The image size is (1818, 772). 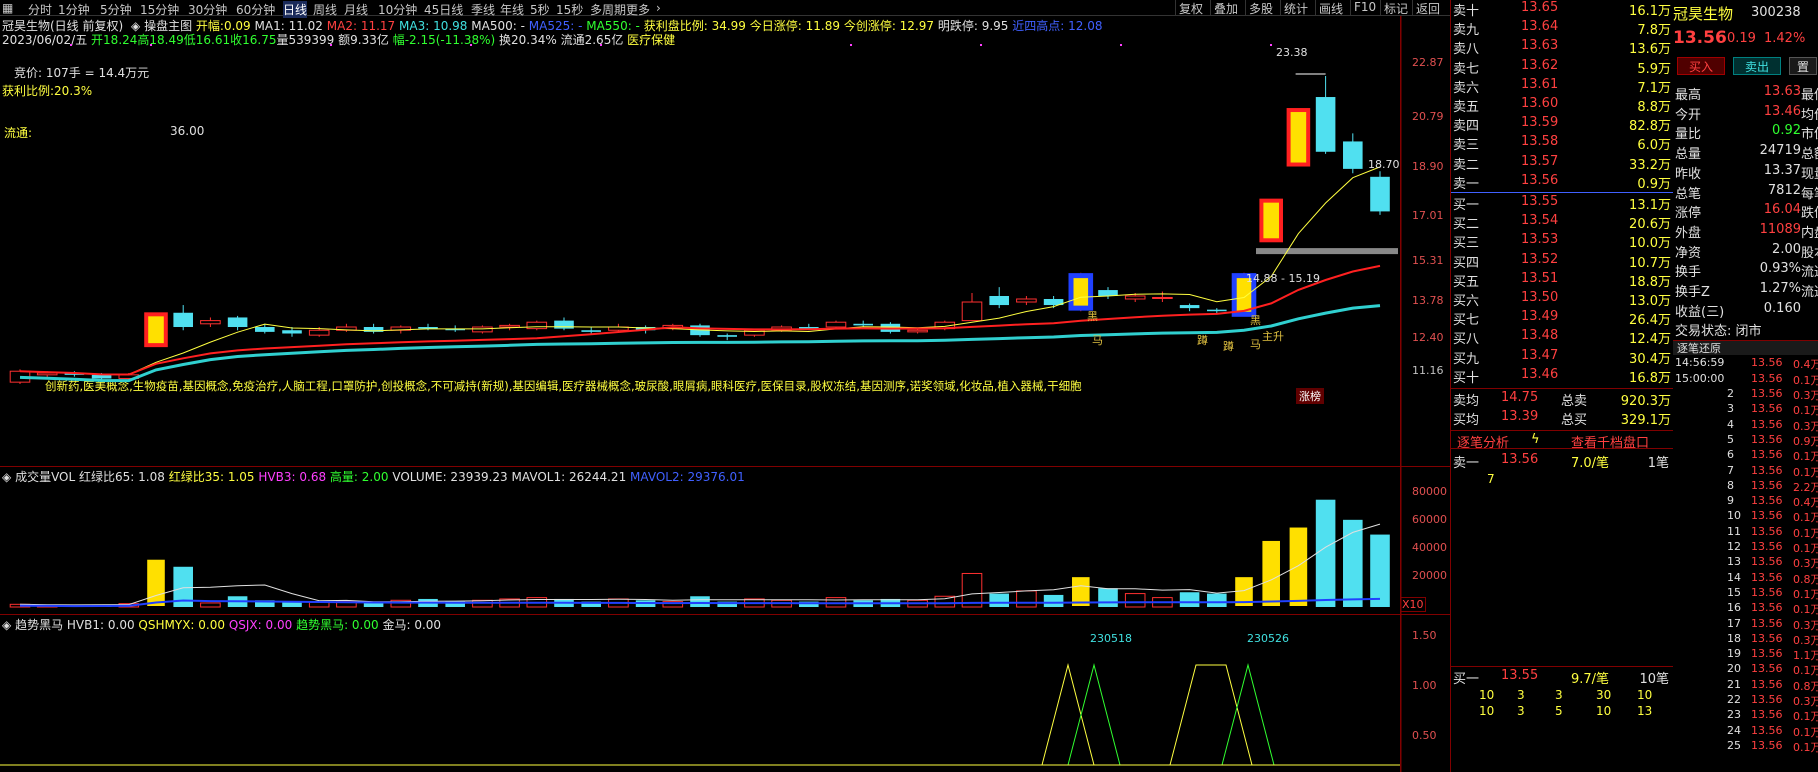 I want to click on buy-label: 买二, so click(x=1466, y=225).